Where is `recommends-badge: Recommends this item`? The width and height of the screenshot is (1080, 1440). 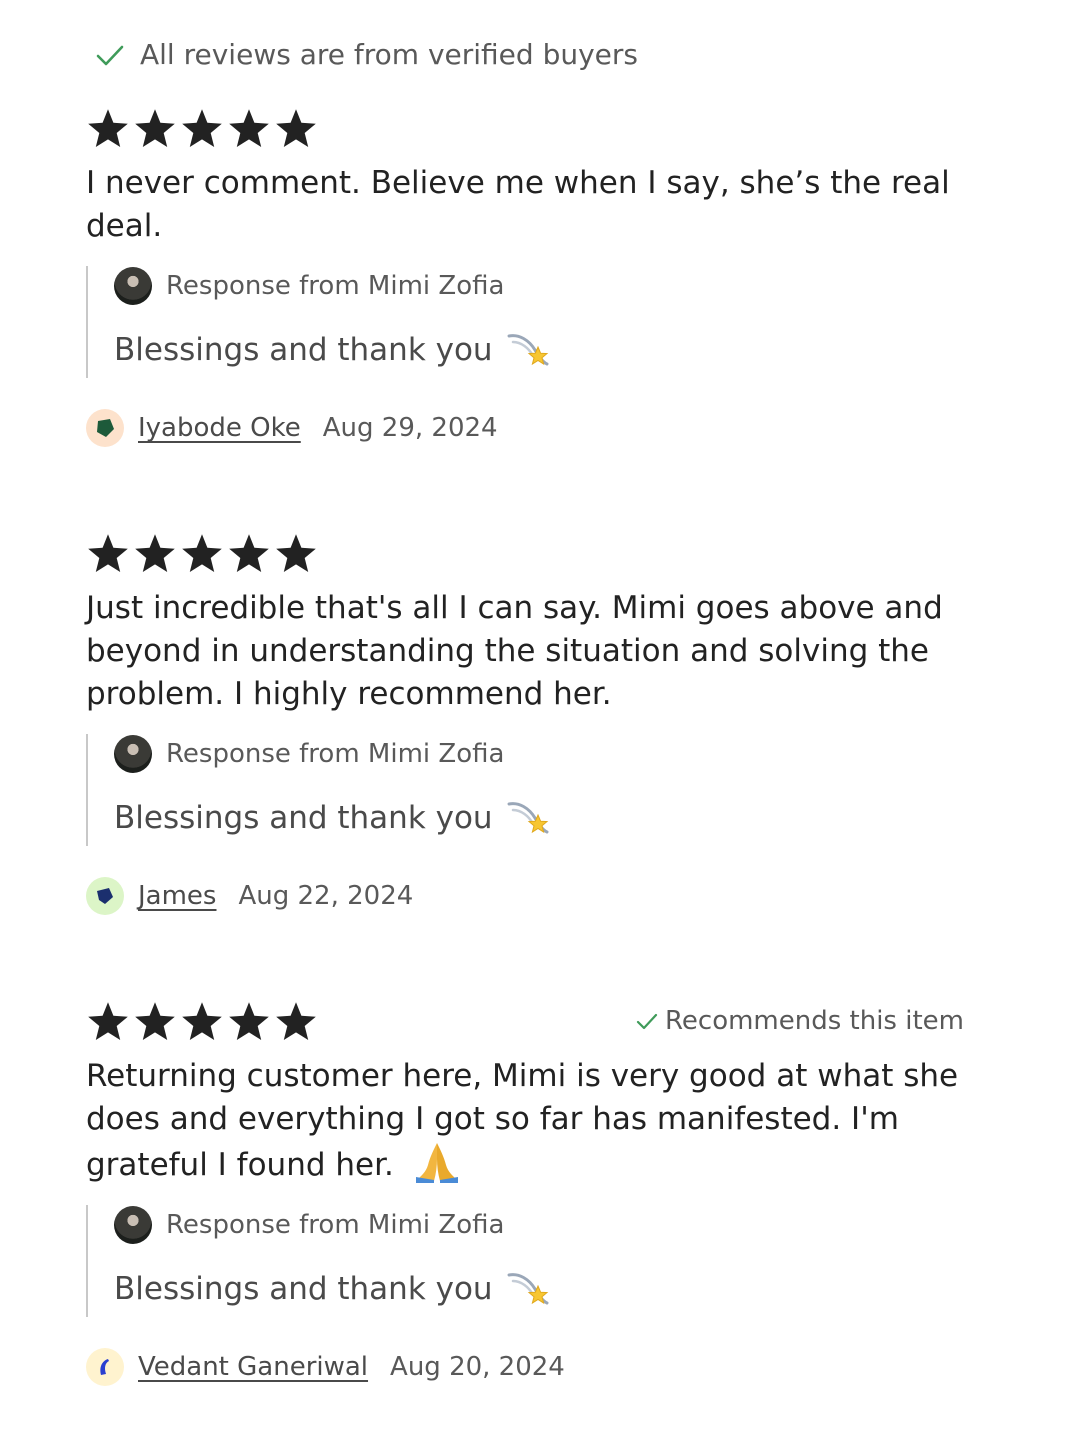 recommends-badge: Recommends this item is located at coordinates (799, 1021).